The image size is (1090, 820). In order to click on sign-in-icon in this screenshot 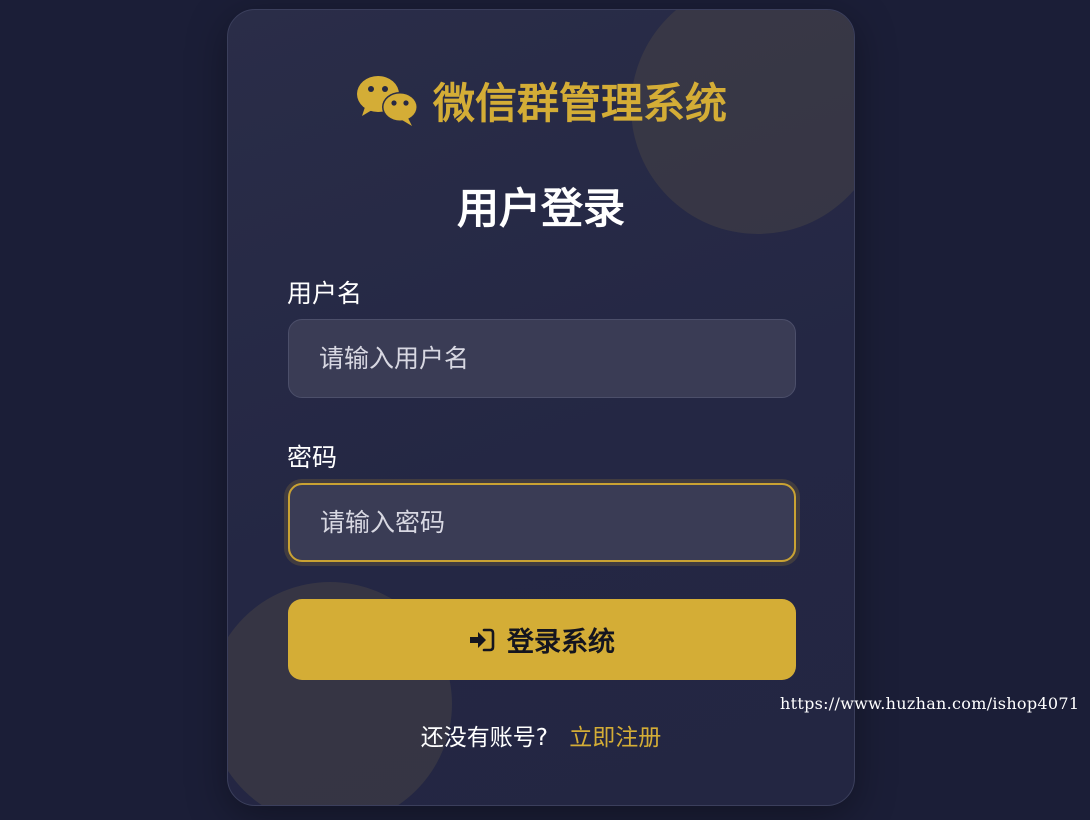, I will do `click(482, 640)`.